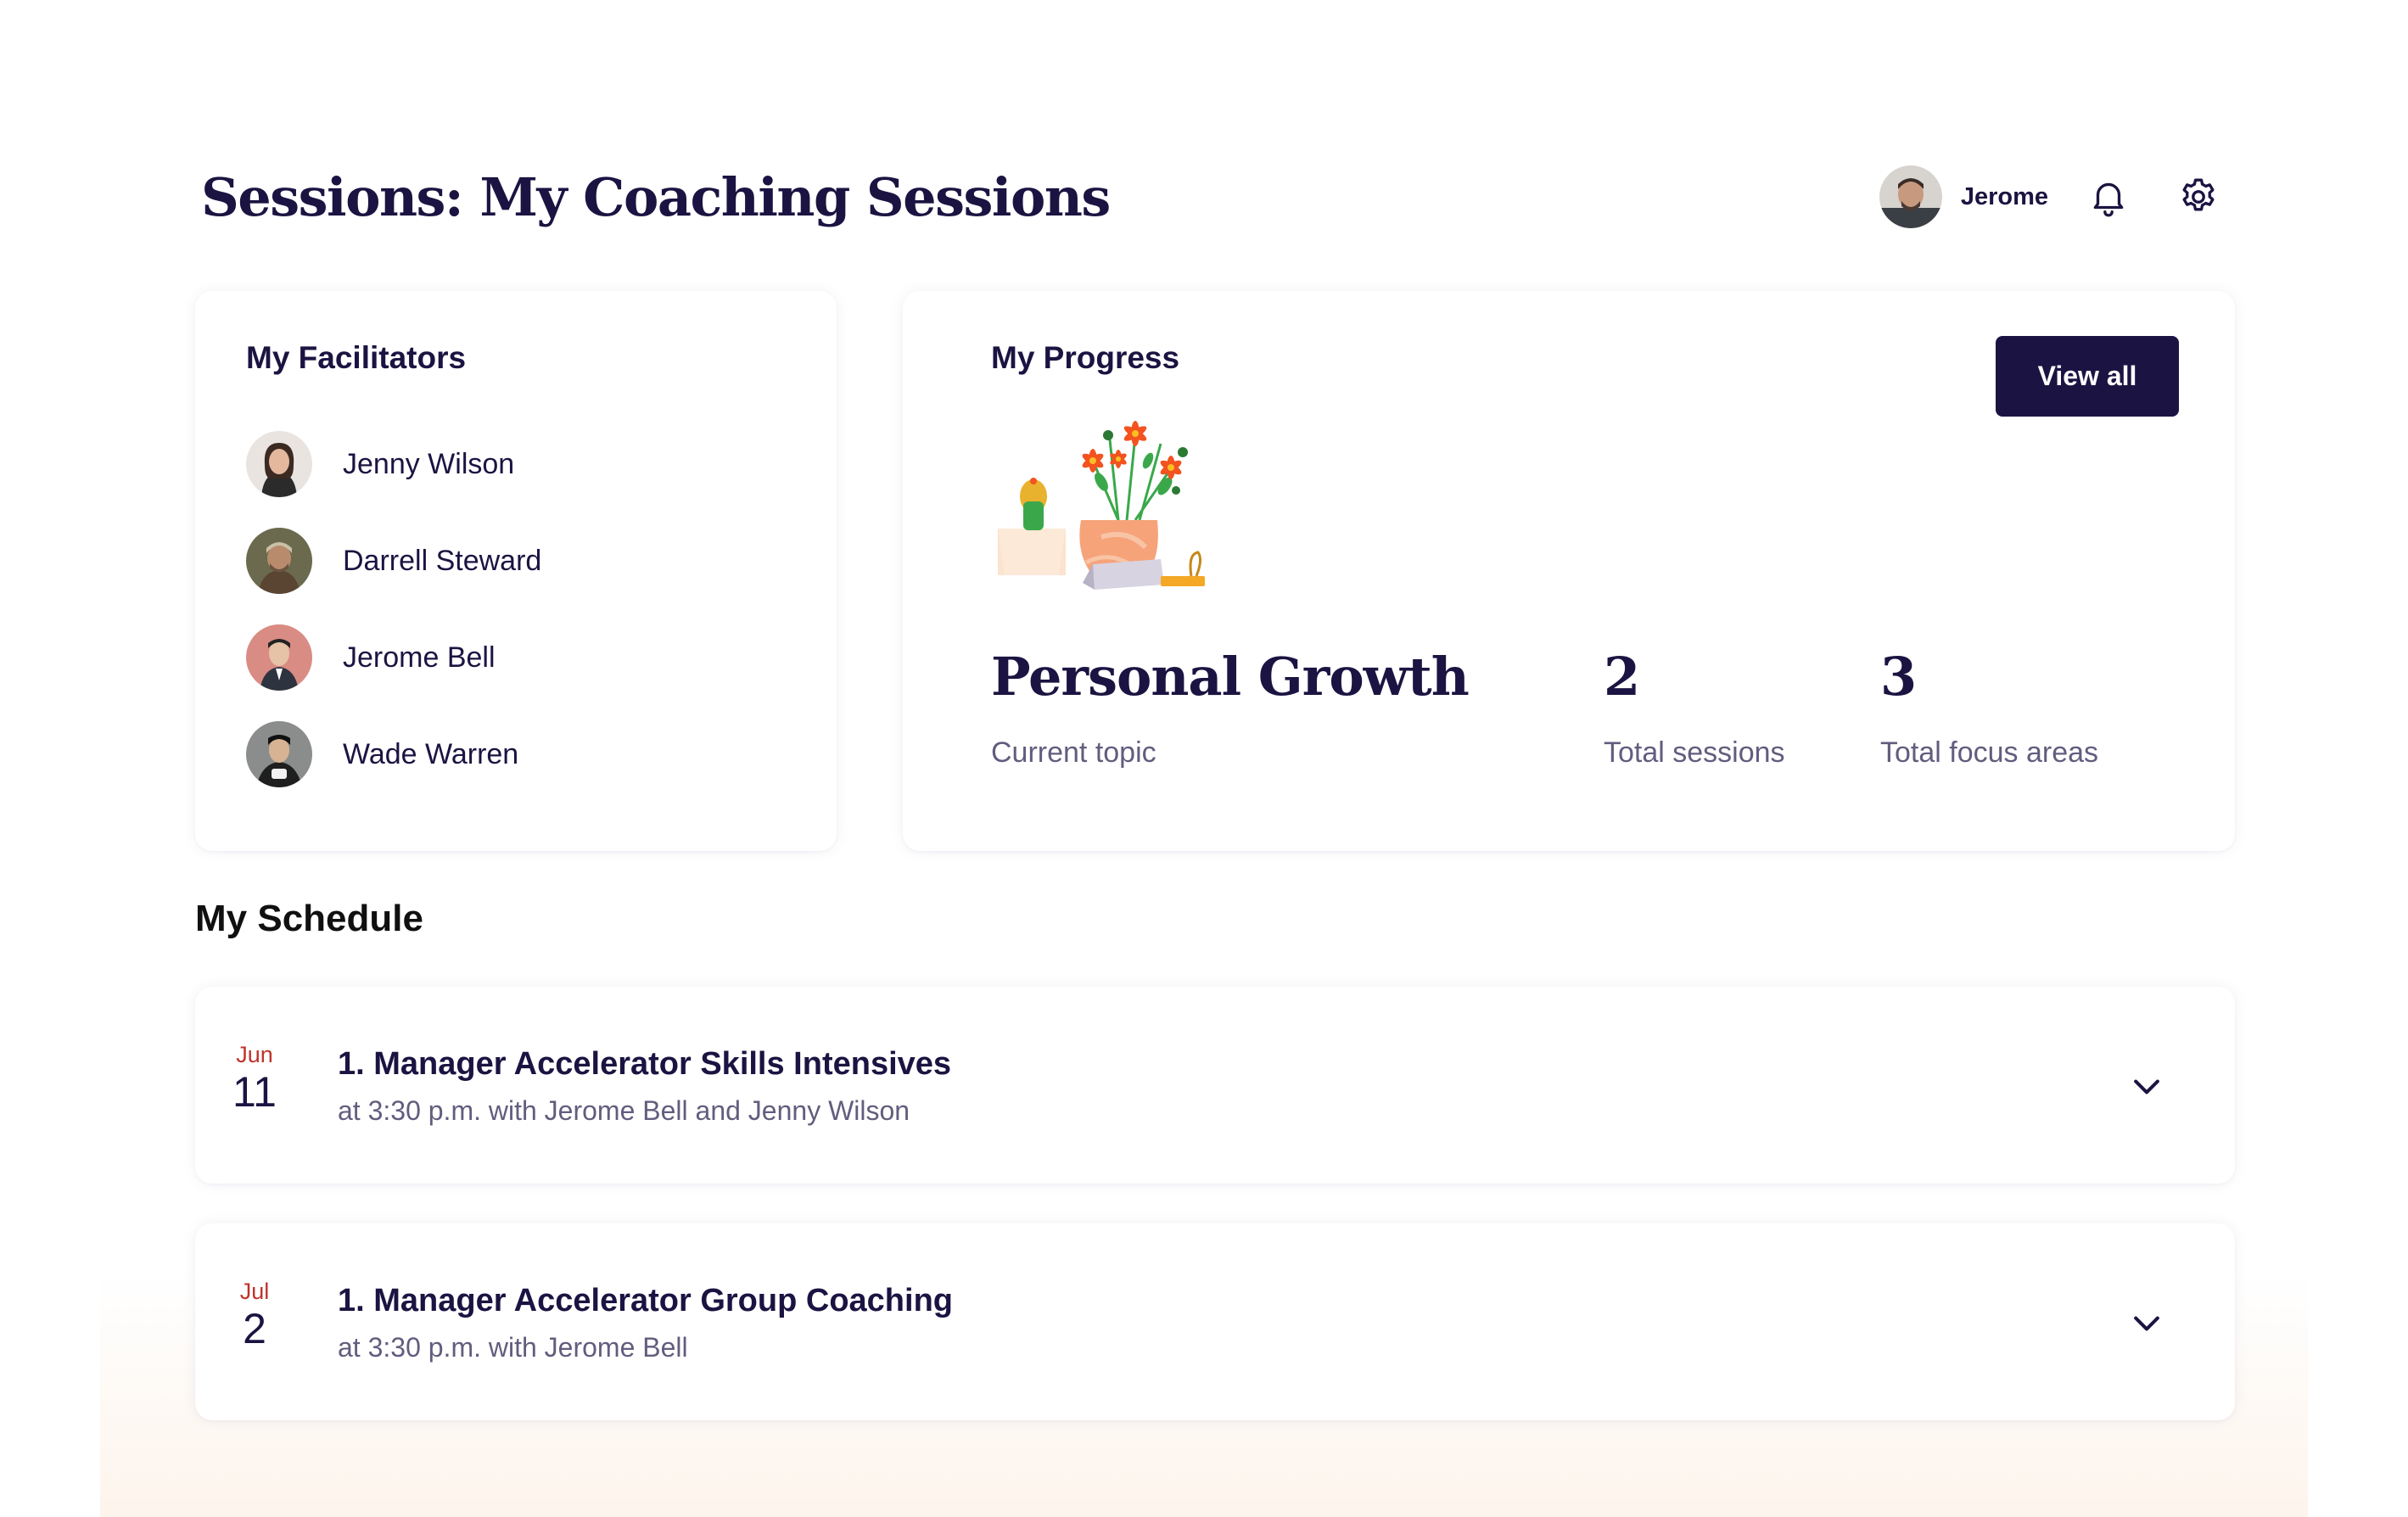 Image resolution: width=2408 pixels, height=1517 pixels. I want to click on session-title: 1. Manager Accelerator Skills Intensives, so click(645, 1064).